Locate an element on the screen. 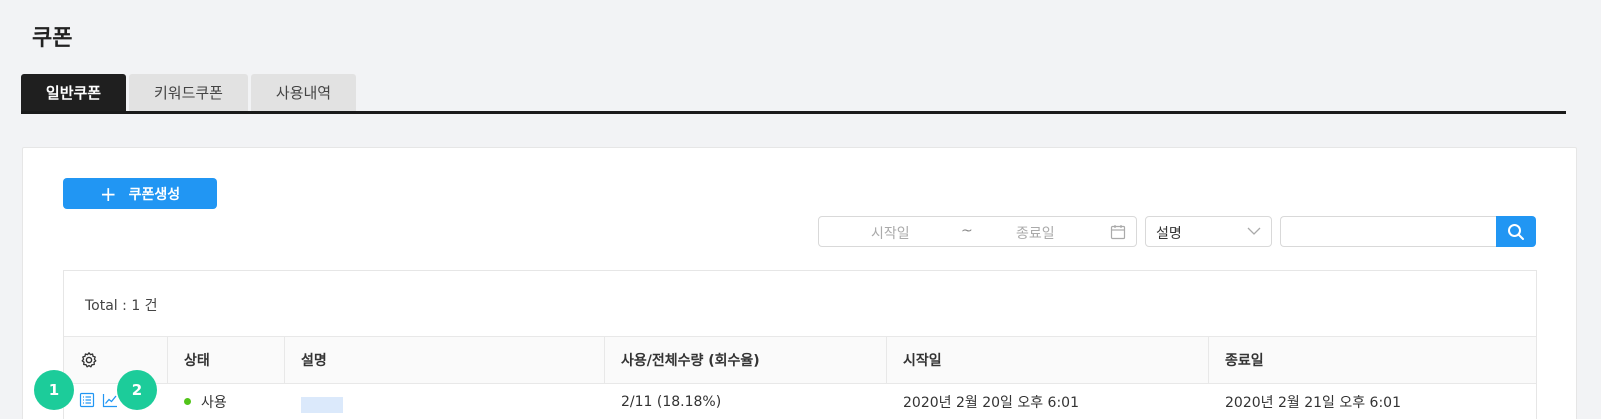 This screenshot has height=419, width=1601. description-cell is located at coordinates (314, 401).